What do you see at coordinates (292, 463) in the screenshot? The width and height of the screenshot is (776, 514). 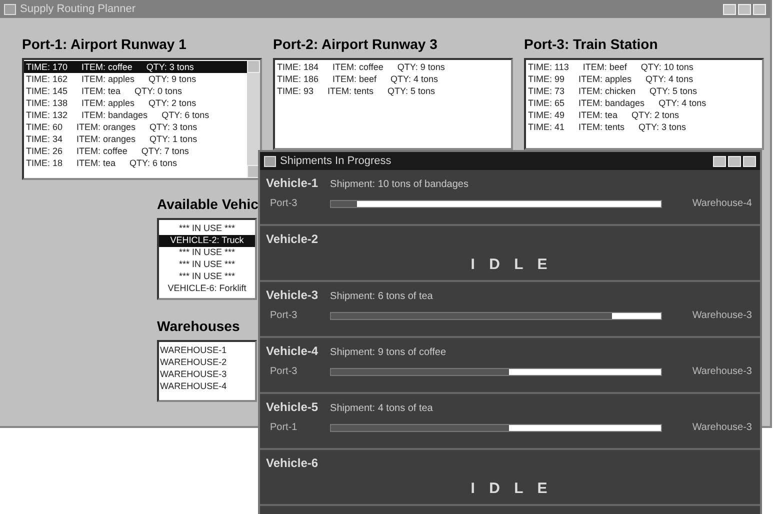 I see `vehicle-name: Vehicle-6` at bounding box center [292, 463].